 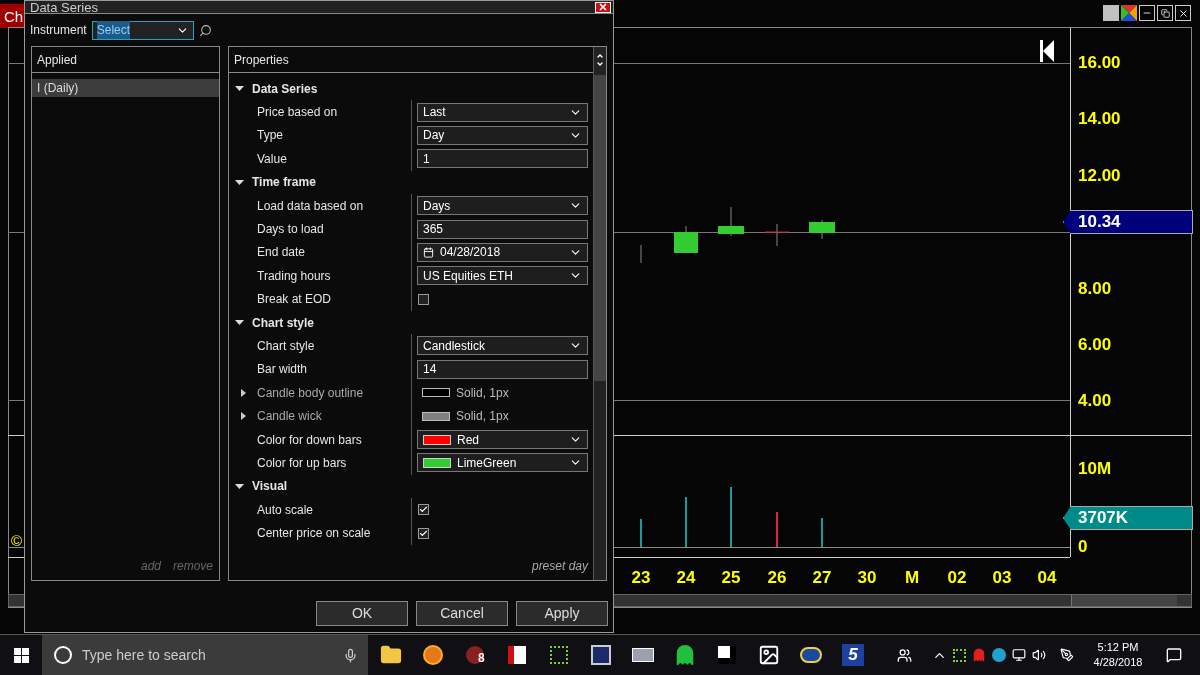 What do you see at coordinates (957, 578) in the screenshot?
I see `date-axis-label: 02` at bounding box center [957, 578].